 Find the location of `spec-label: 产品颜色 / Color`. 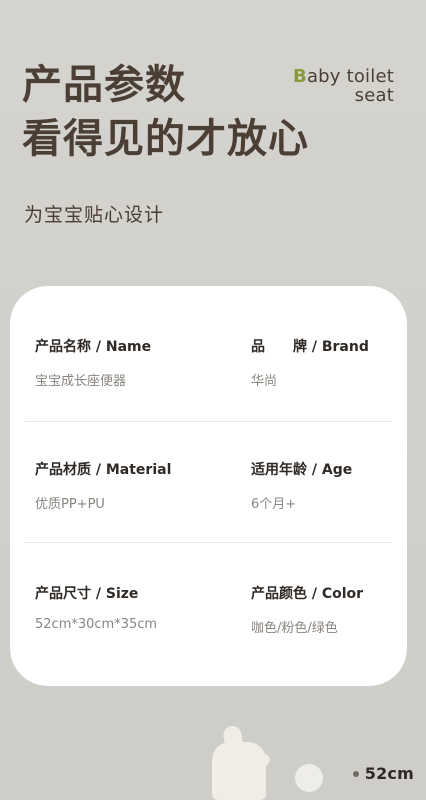

spec-label: 产品颜色 / Color is located at coordinates (307, 594).